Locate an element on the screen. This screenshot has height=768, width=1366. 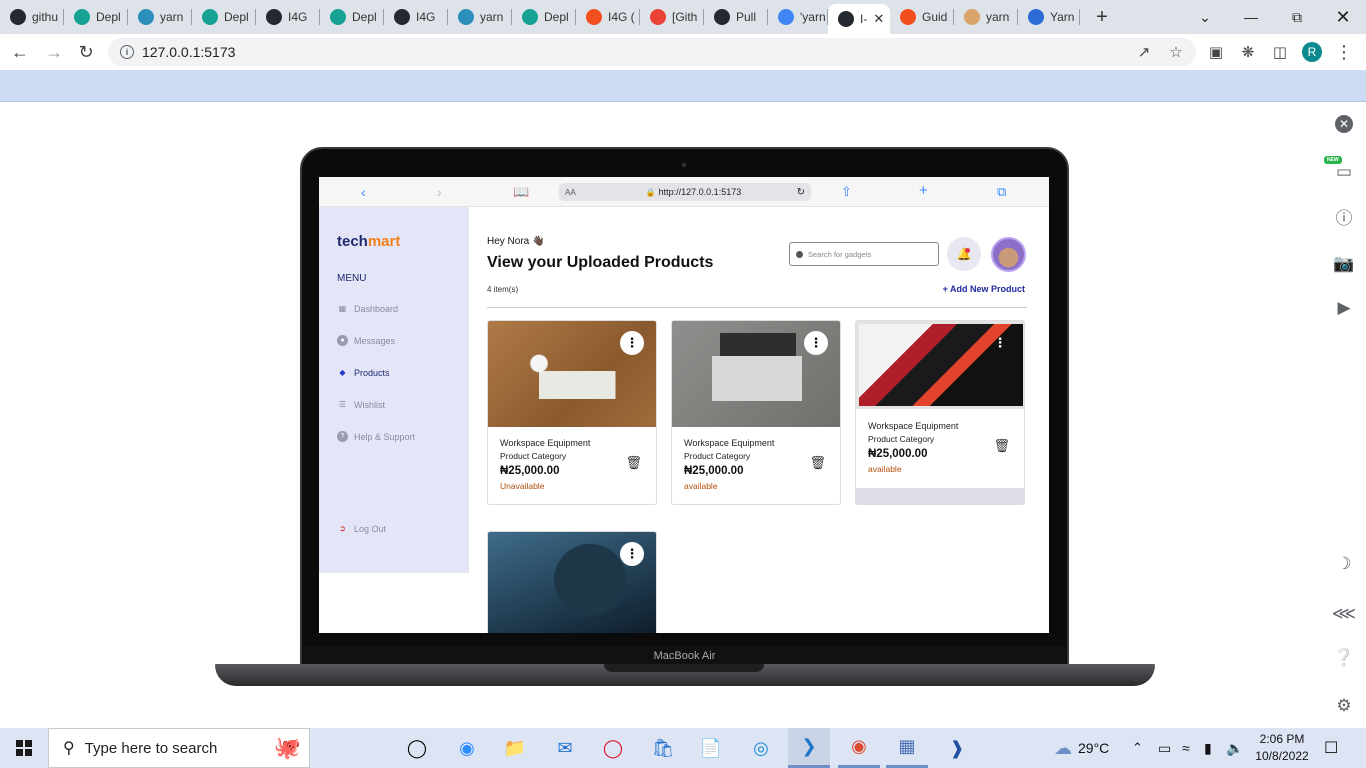
camera-icon: 📷 is located at coordinates (1344, 264).